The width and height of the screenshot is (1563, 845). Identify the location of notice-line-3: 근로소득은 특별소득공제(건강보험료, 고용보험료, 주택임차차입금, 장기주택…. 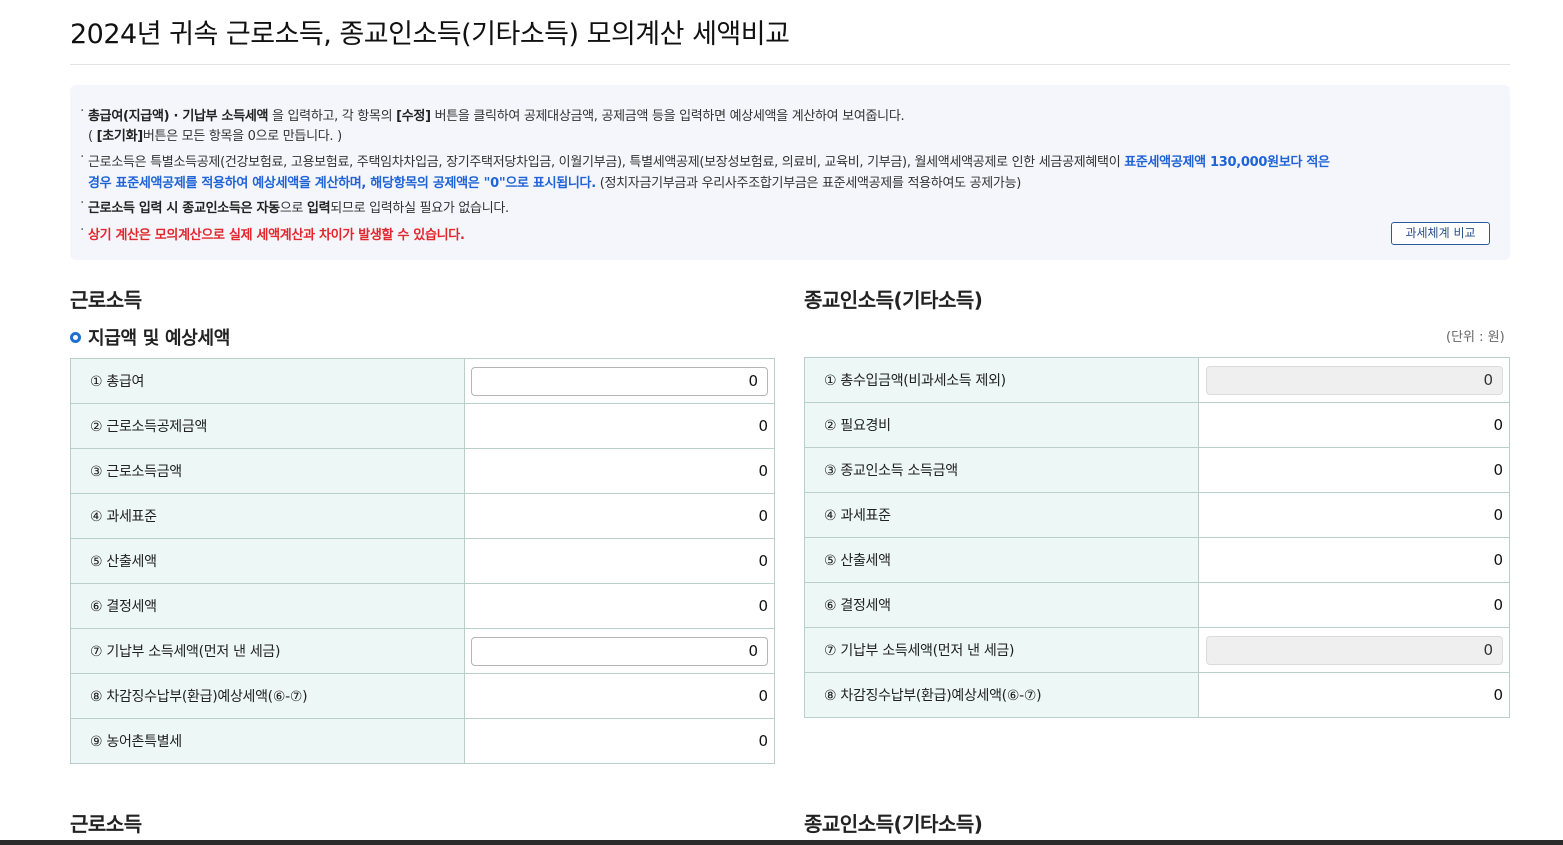
(705, 159).